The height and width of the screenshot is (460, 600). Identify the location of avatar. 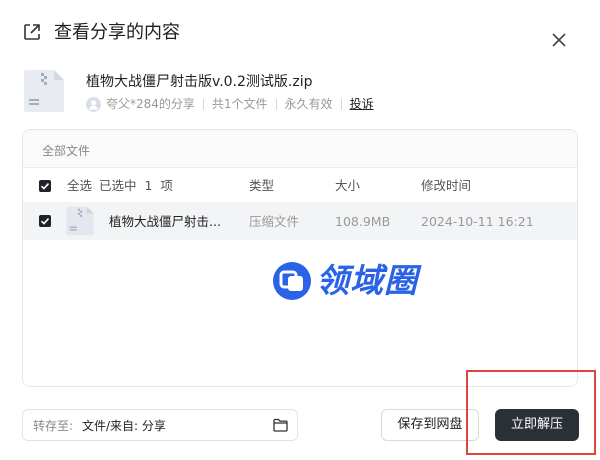
(93, 104).